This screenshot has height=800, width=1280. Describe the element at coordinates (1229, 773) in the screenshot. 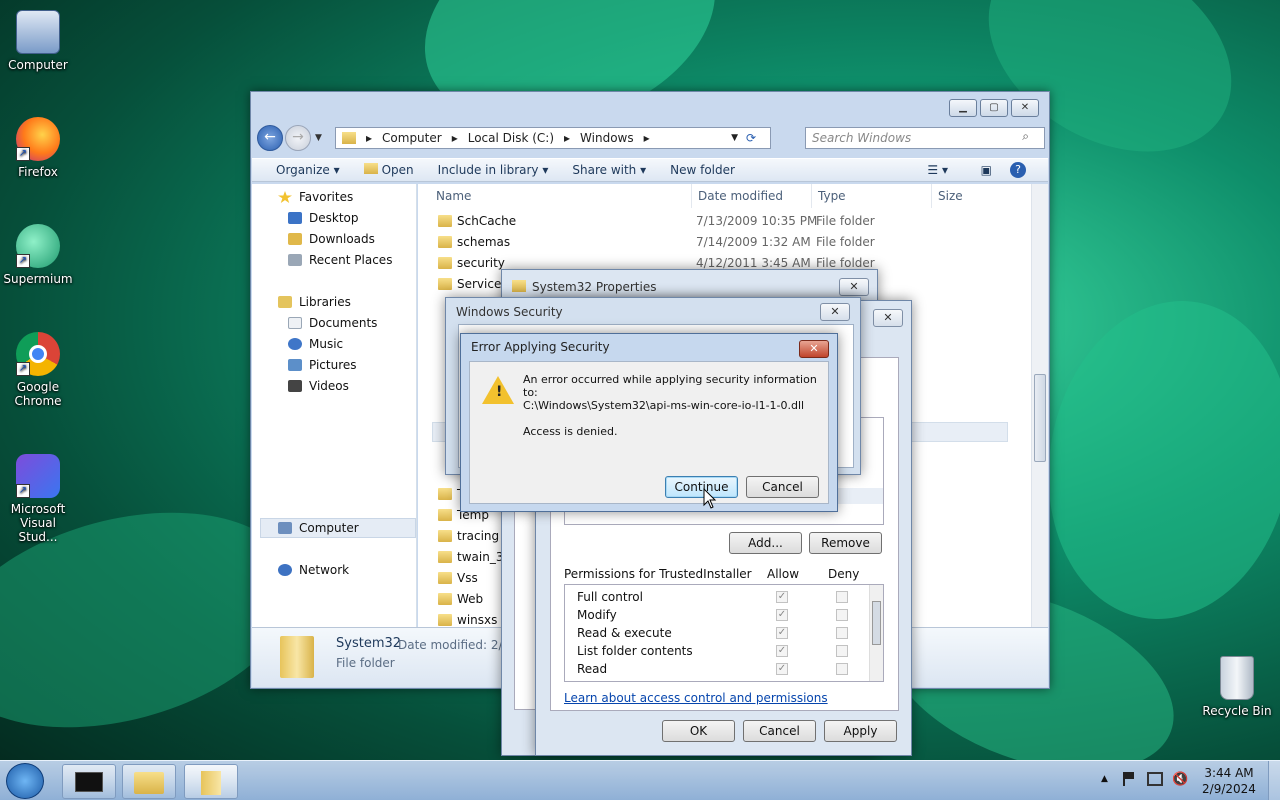

I see `clock-time: 3:44 AM` at that location.